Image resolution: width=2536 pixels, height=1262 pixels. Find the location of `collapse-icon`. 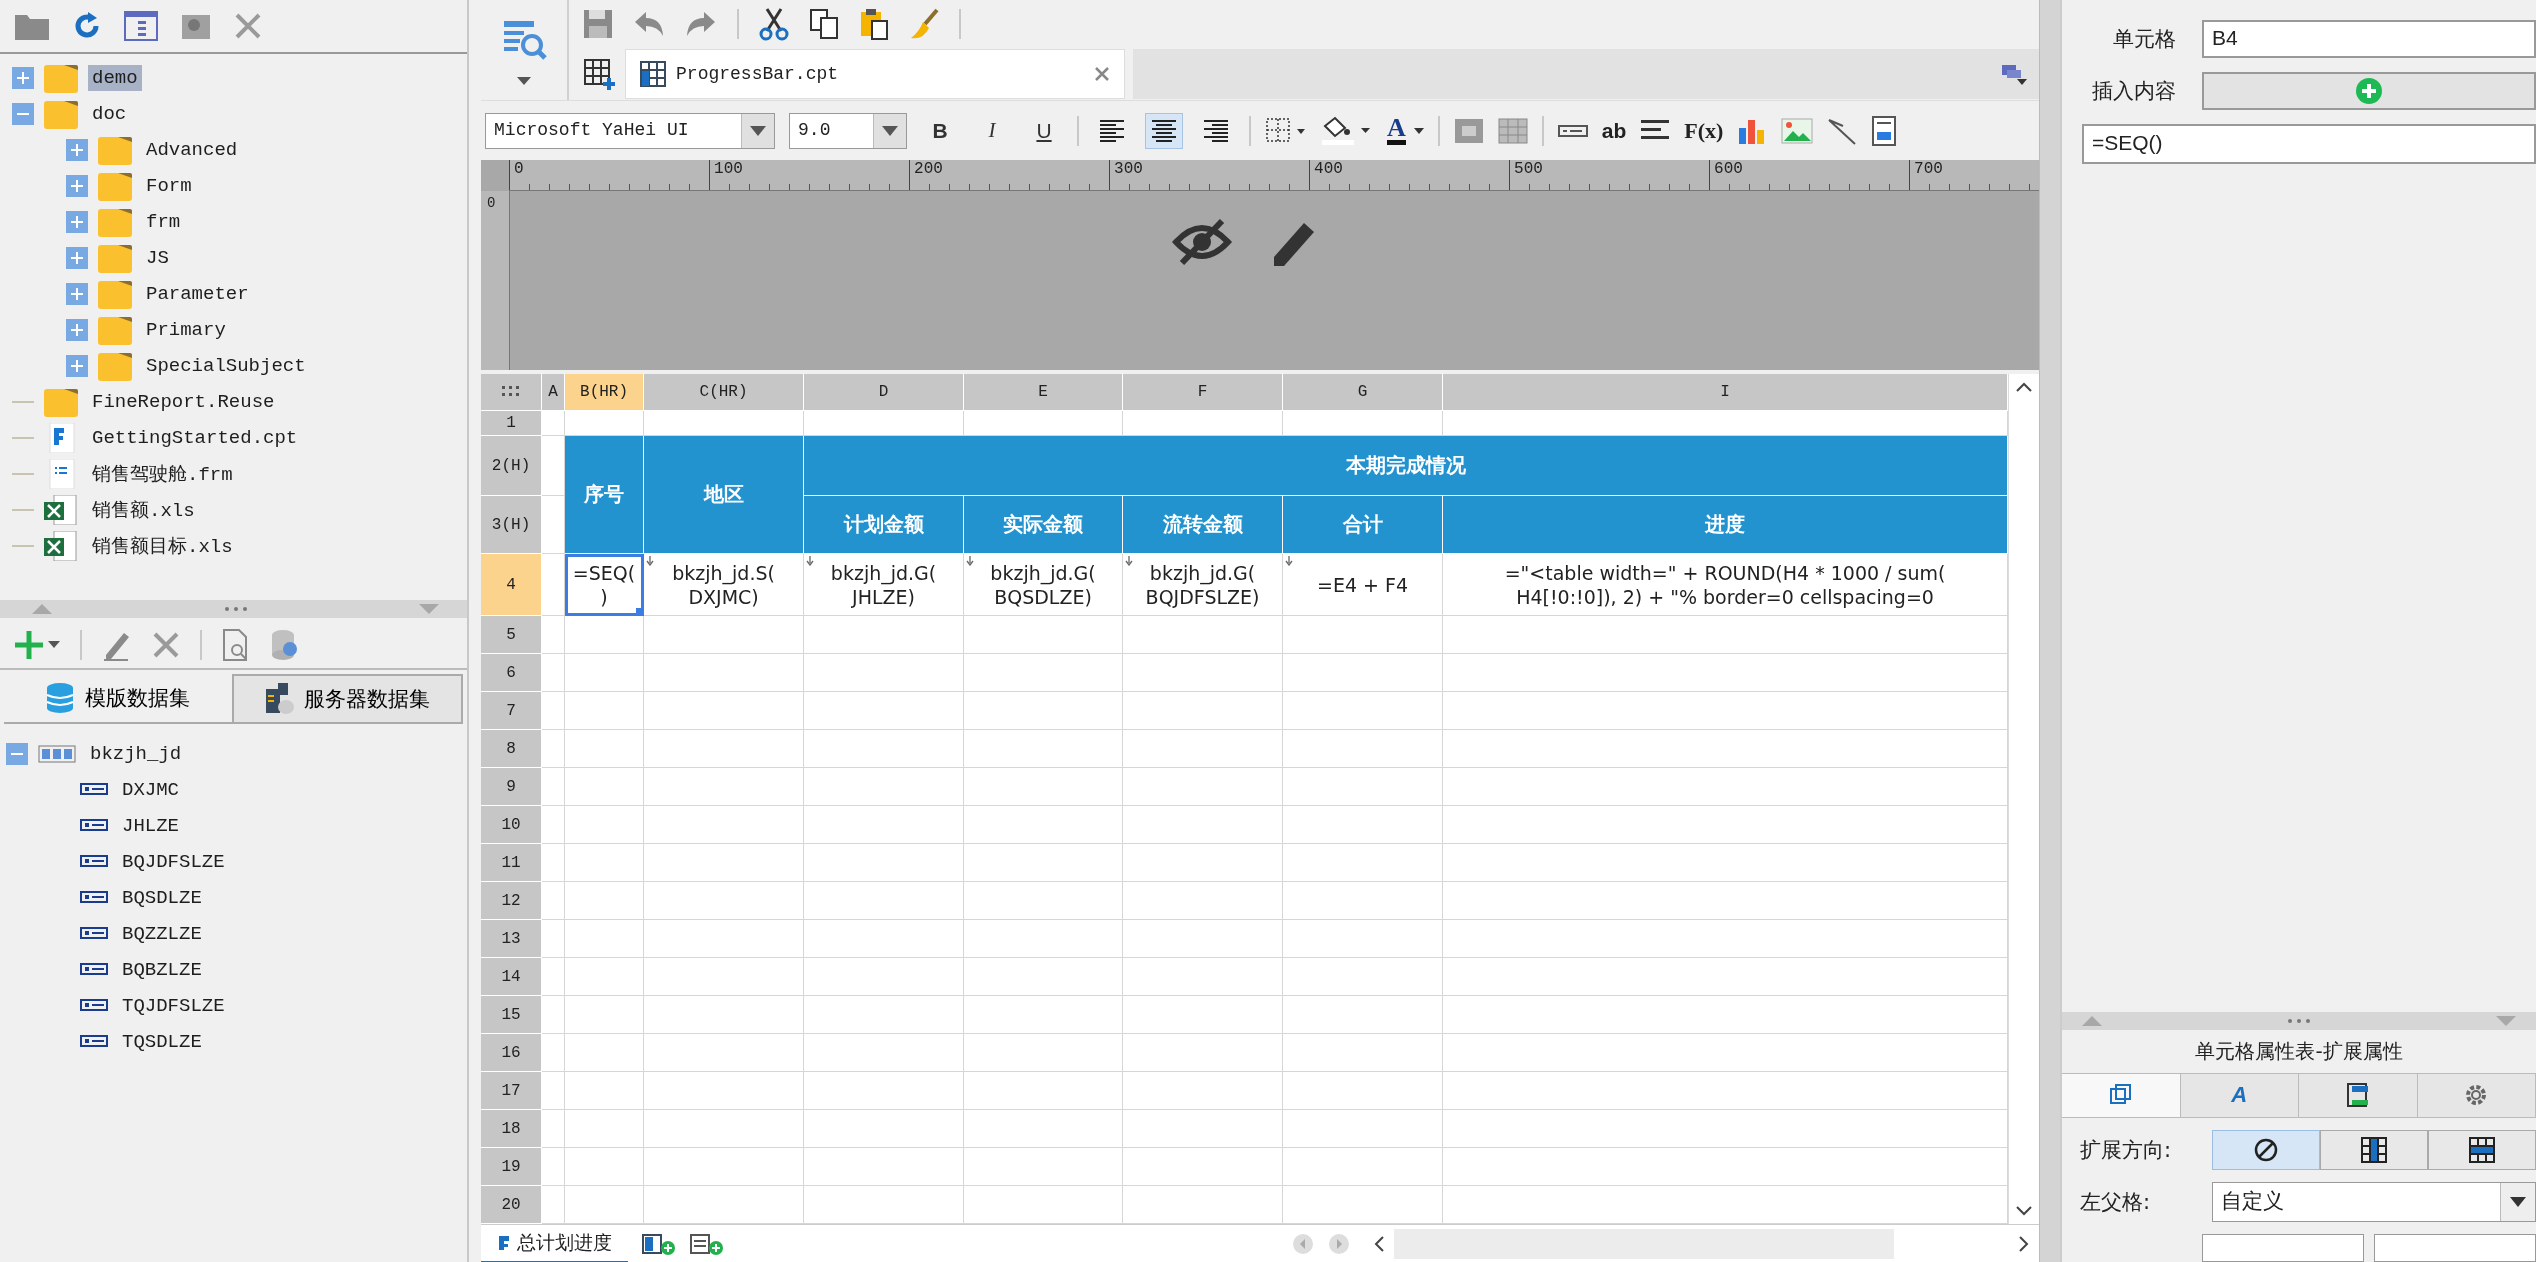

collapse-icon is located at coordinates (17, 754).